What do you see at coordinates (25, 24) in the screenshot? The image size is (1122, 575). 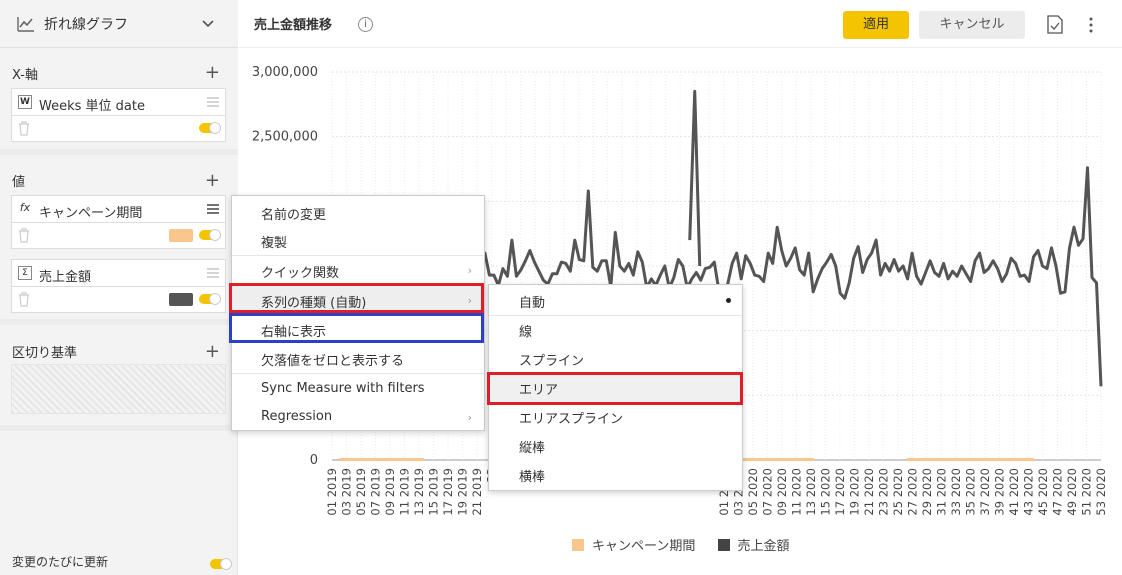 I see `line-chart-icon` at bounding box center [25, 24].